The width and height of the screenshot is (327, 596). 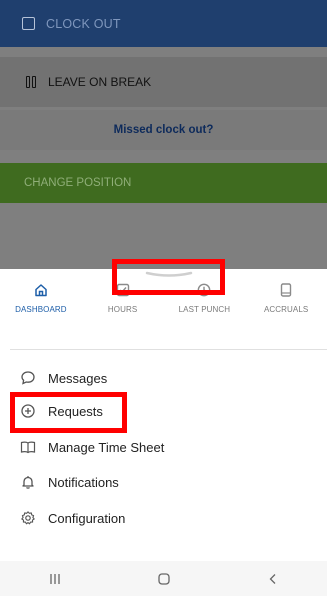 I want to click on menu-item-messages-label: Messages, so click(x=78, y=378).